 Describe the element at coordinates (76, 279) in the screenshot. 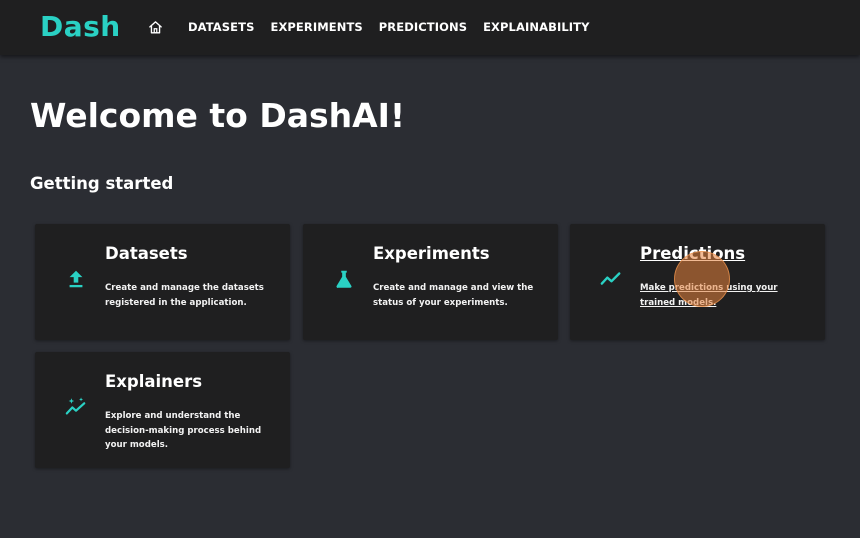

I see `upload-icon` at that location.